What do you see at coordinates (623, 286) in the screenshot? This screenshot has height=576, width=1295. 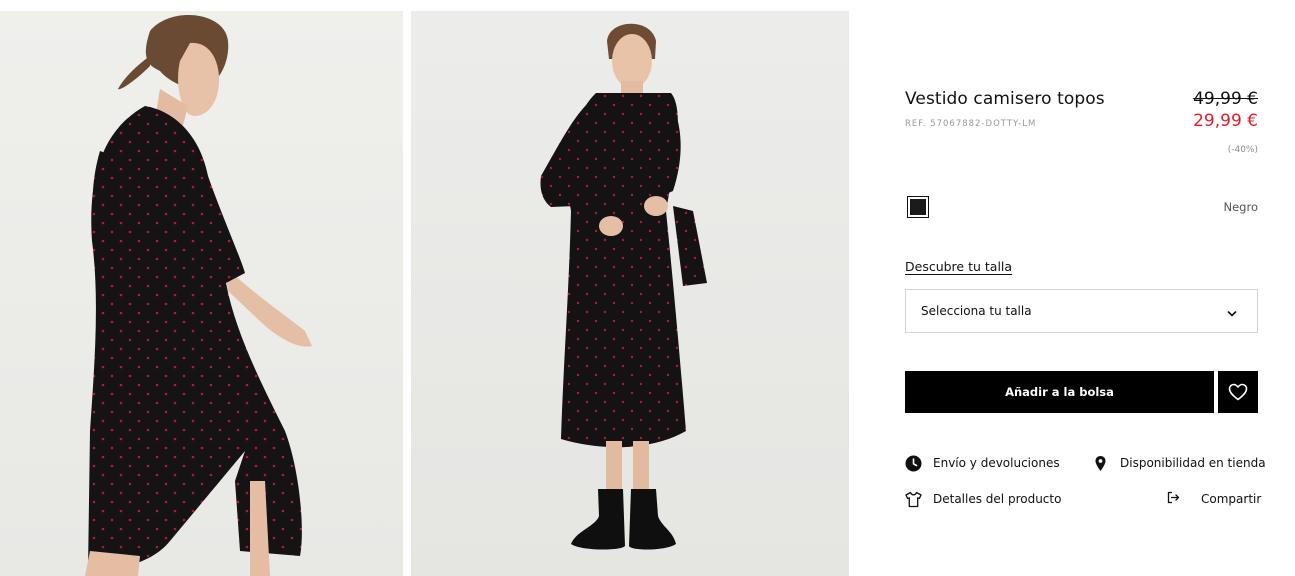 I see `model-front-illustration` at bounding box center [623, 286].